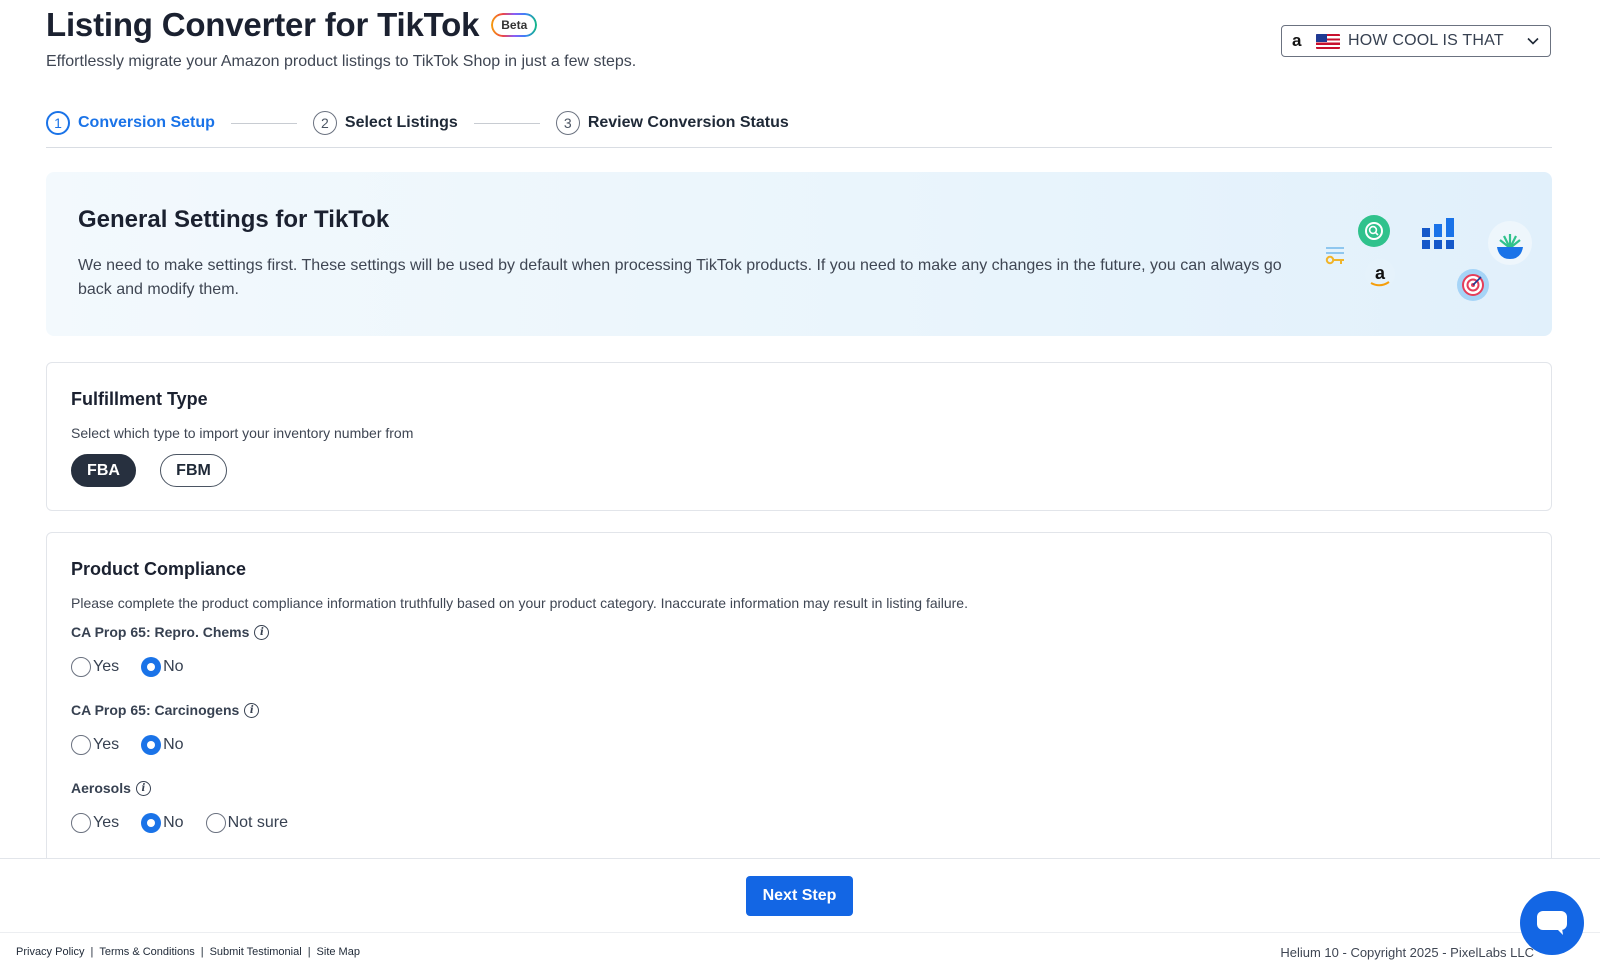 Image resolution: width=1600 pixels, height=969 pixels. What do you see at coordinates (103, 470) in the screenshot?
I see `fba-option: FBA` at bounding box center [103, 470].